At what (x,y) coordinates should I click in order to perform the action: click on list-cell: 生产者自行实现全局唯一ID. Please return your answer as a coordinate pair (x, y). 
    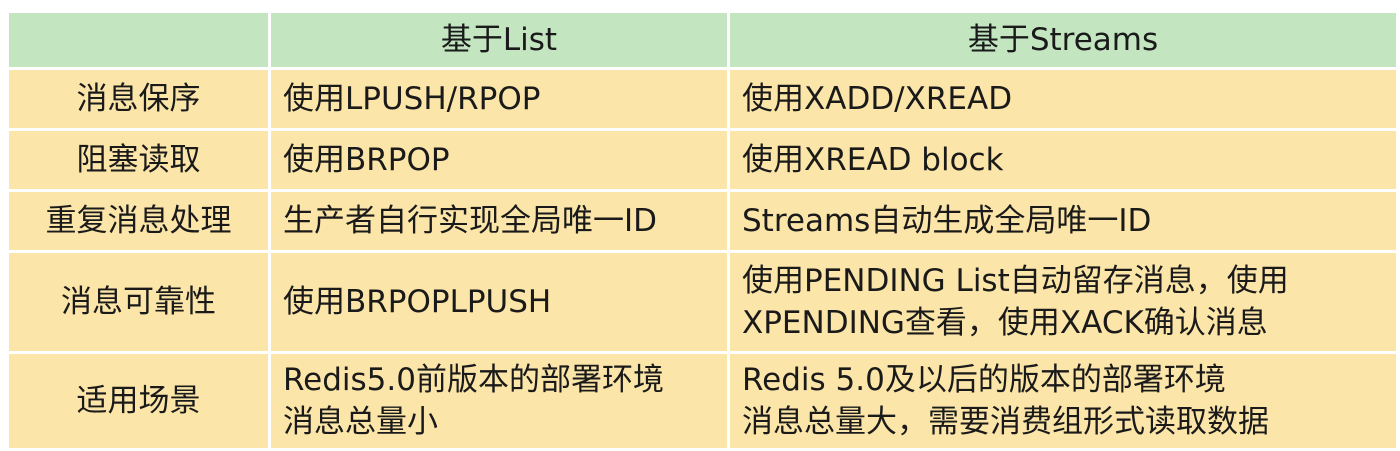
    Looking at the image, I should click on (499, 221).